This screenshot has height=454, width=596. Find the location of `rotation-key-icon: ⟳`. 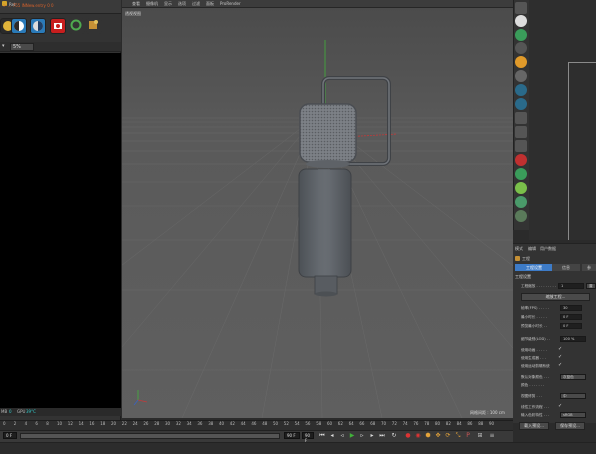

rotation-key-icon: ⟳ is located at coordinates (448, 436).